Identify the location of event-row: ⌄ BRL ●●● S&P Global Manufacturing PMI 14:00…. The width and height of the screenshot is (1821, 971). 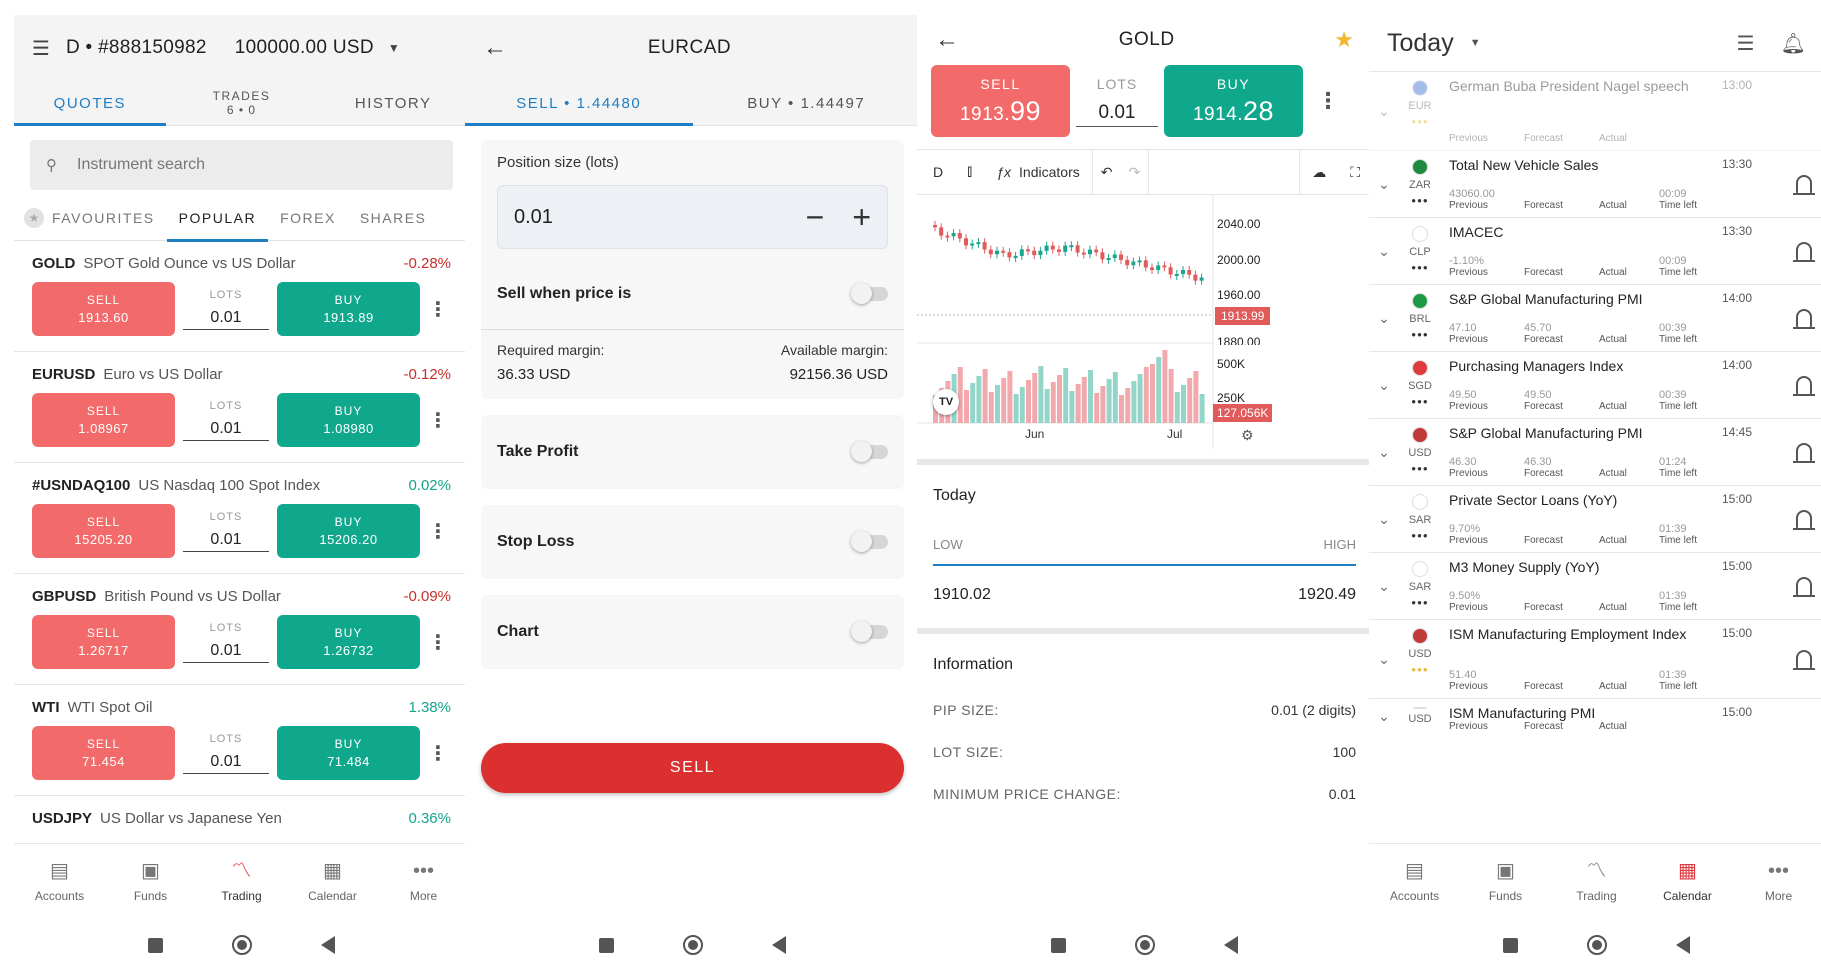
(1595, 318).